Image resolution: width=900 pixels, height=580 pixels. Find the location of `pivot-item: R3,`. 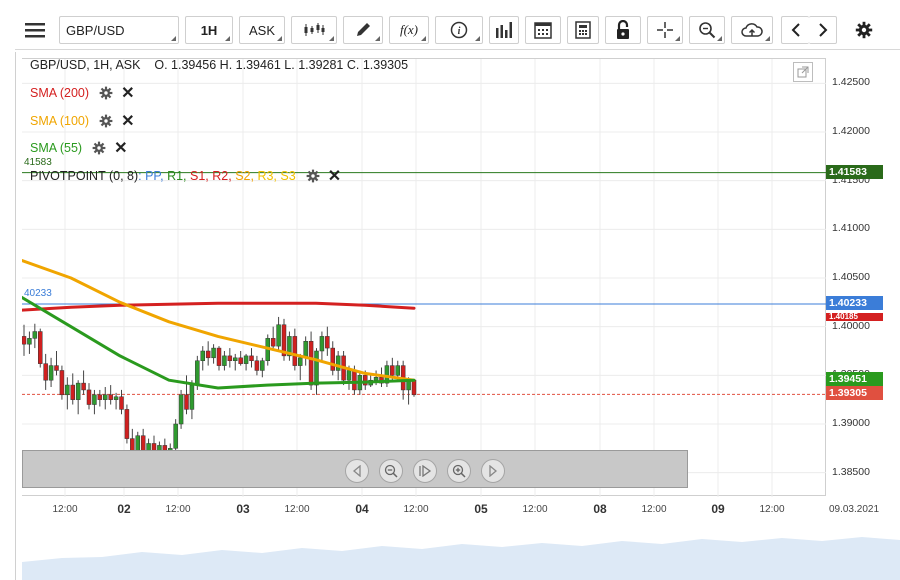

pivot-item: R3, is located at coordinates (265, 176).